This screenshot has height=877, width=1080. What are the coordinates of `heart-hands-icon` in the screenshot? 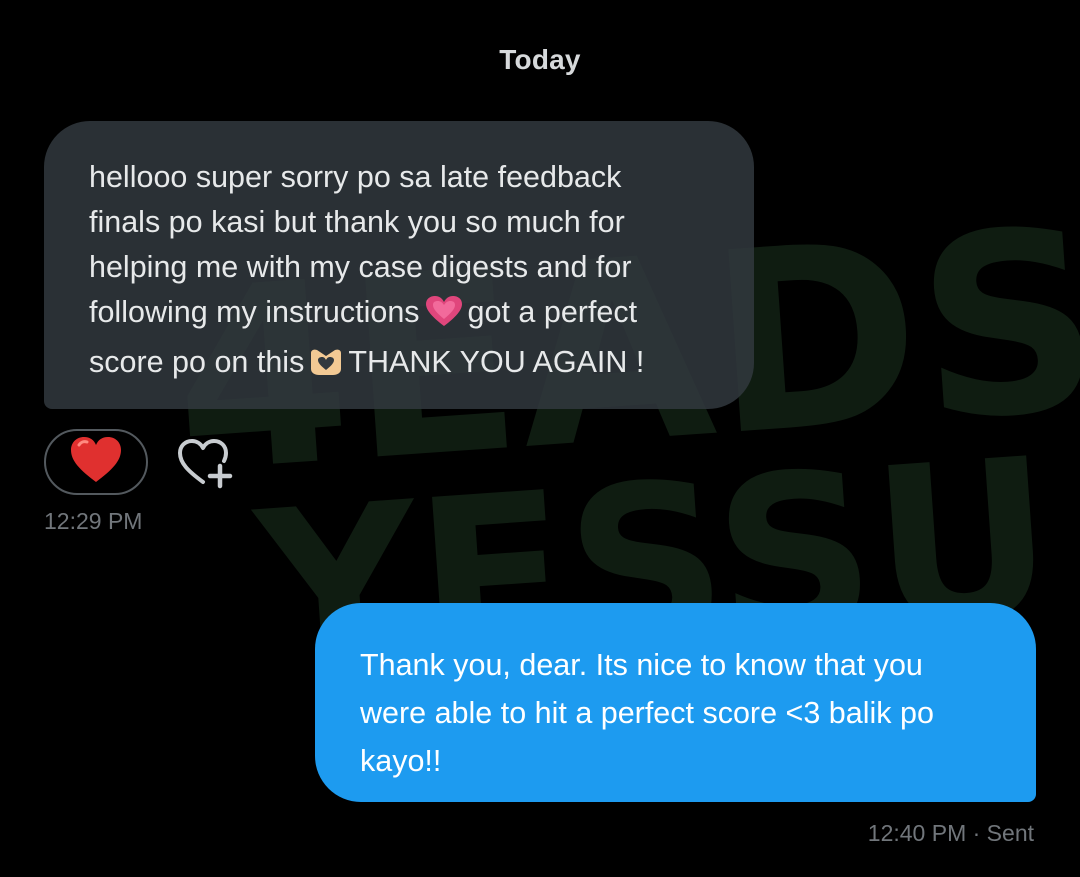 It's located at (326, 367).